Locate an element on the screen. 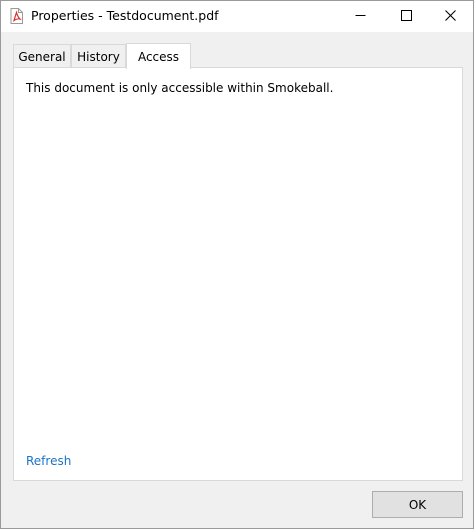 The image size is (474, 529). tab-general: General is located at coordinates (42, 56).